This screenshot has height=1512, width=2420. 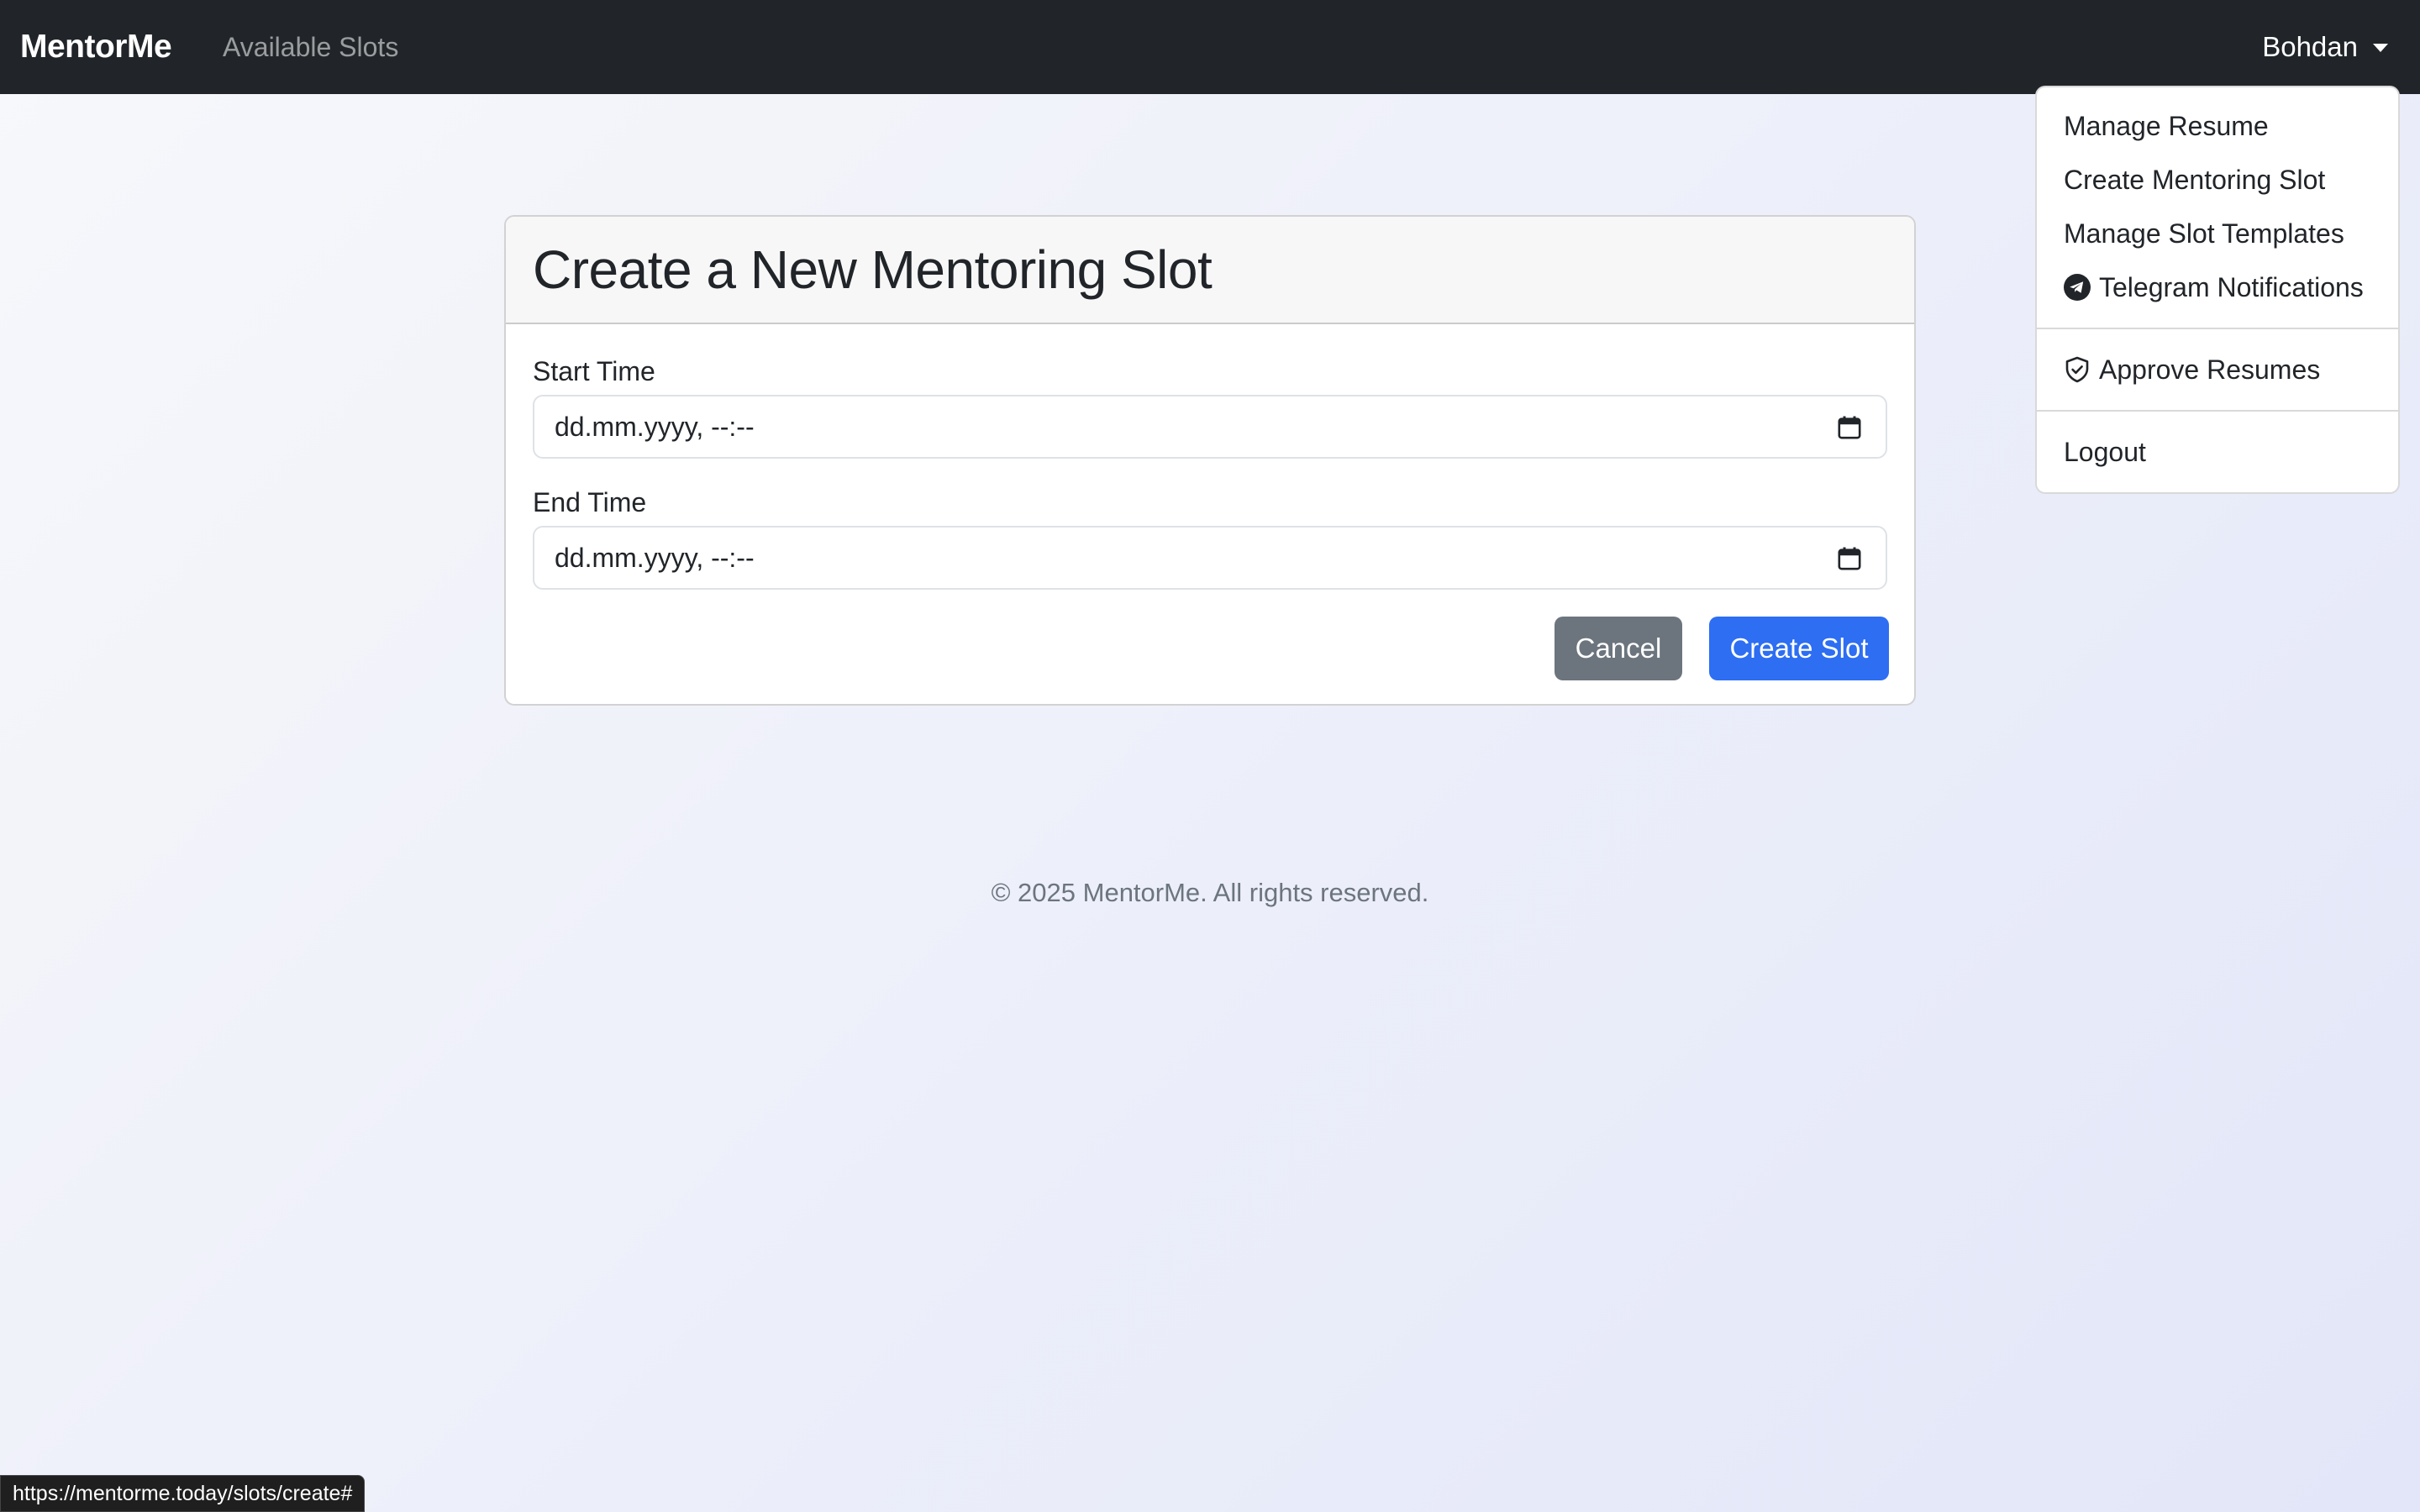 I want to click on user-menu-toggle: Bohdan, so click(x=2325, y=47).